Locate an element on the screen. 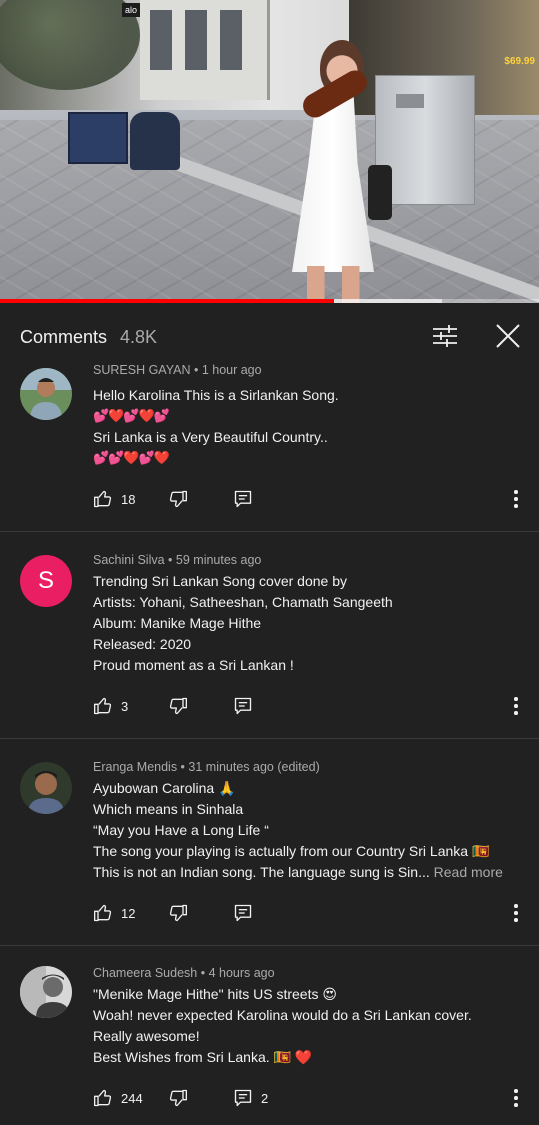 This screenshot has height=1125, width=539. video-cart is located at coordinates (98, 138).